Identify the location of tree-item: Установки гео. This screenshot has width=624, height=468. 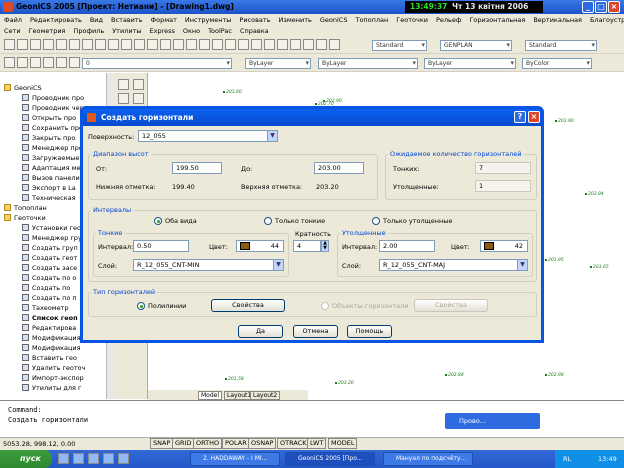
(51, 228).